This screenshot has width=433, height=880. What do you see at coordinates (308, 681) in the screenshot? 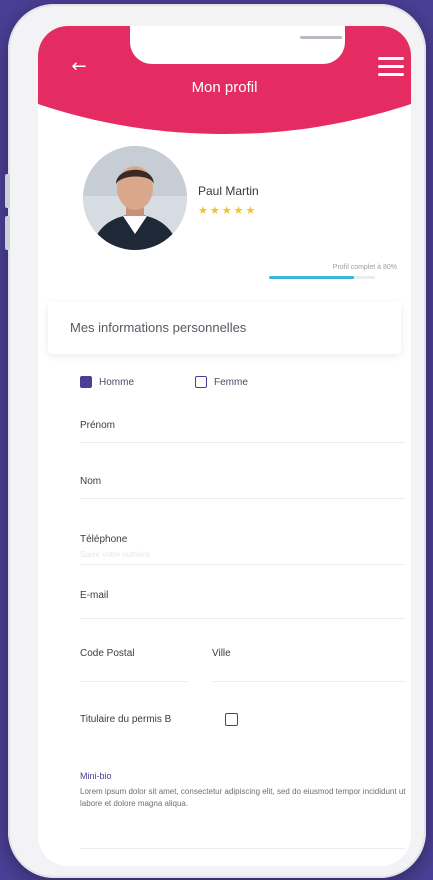
I see `city-input` at bounding box center [308, 681].